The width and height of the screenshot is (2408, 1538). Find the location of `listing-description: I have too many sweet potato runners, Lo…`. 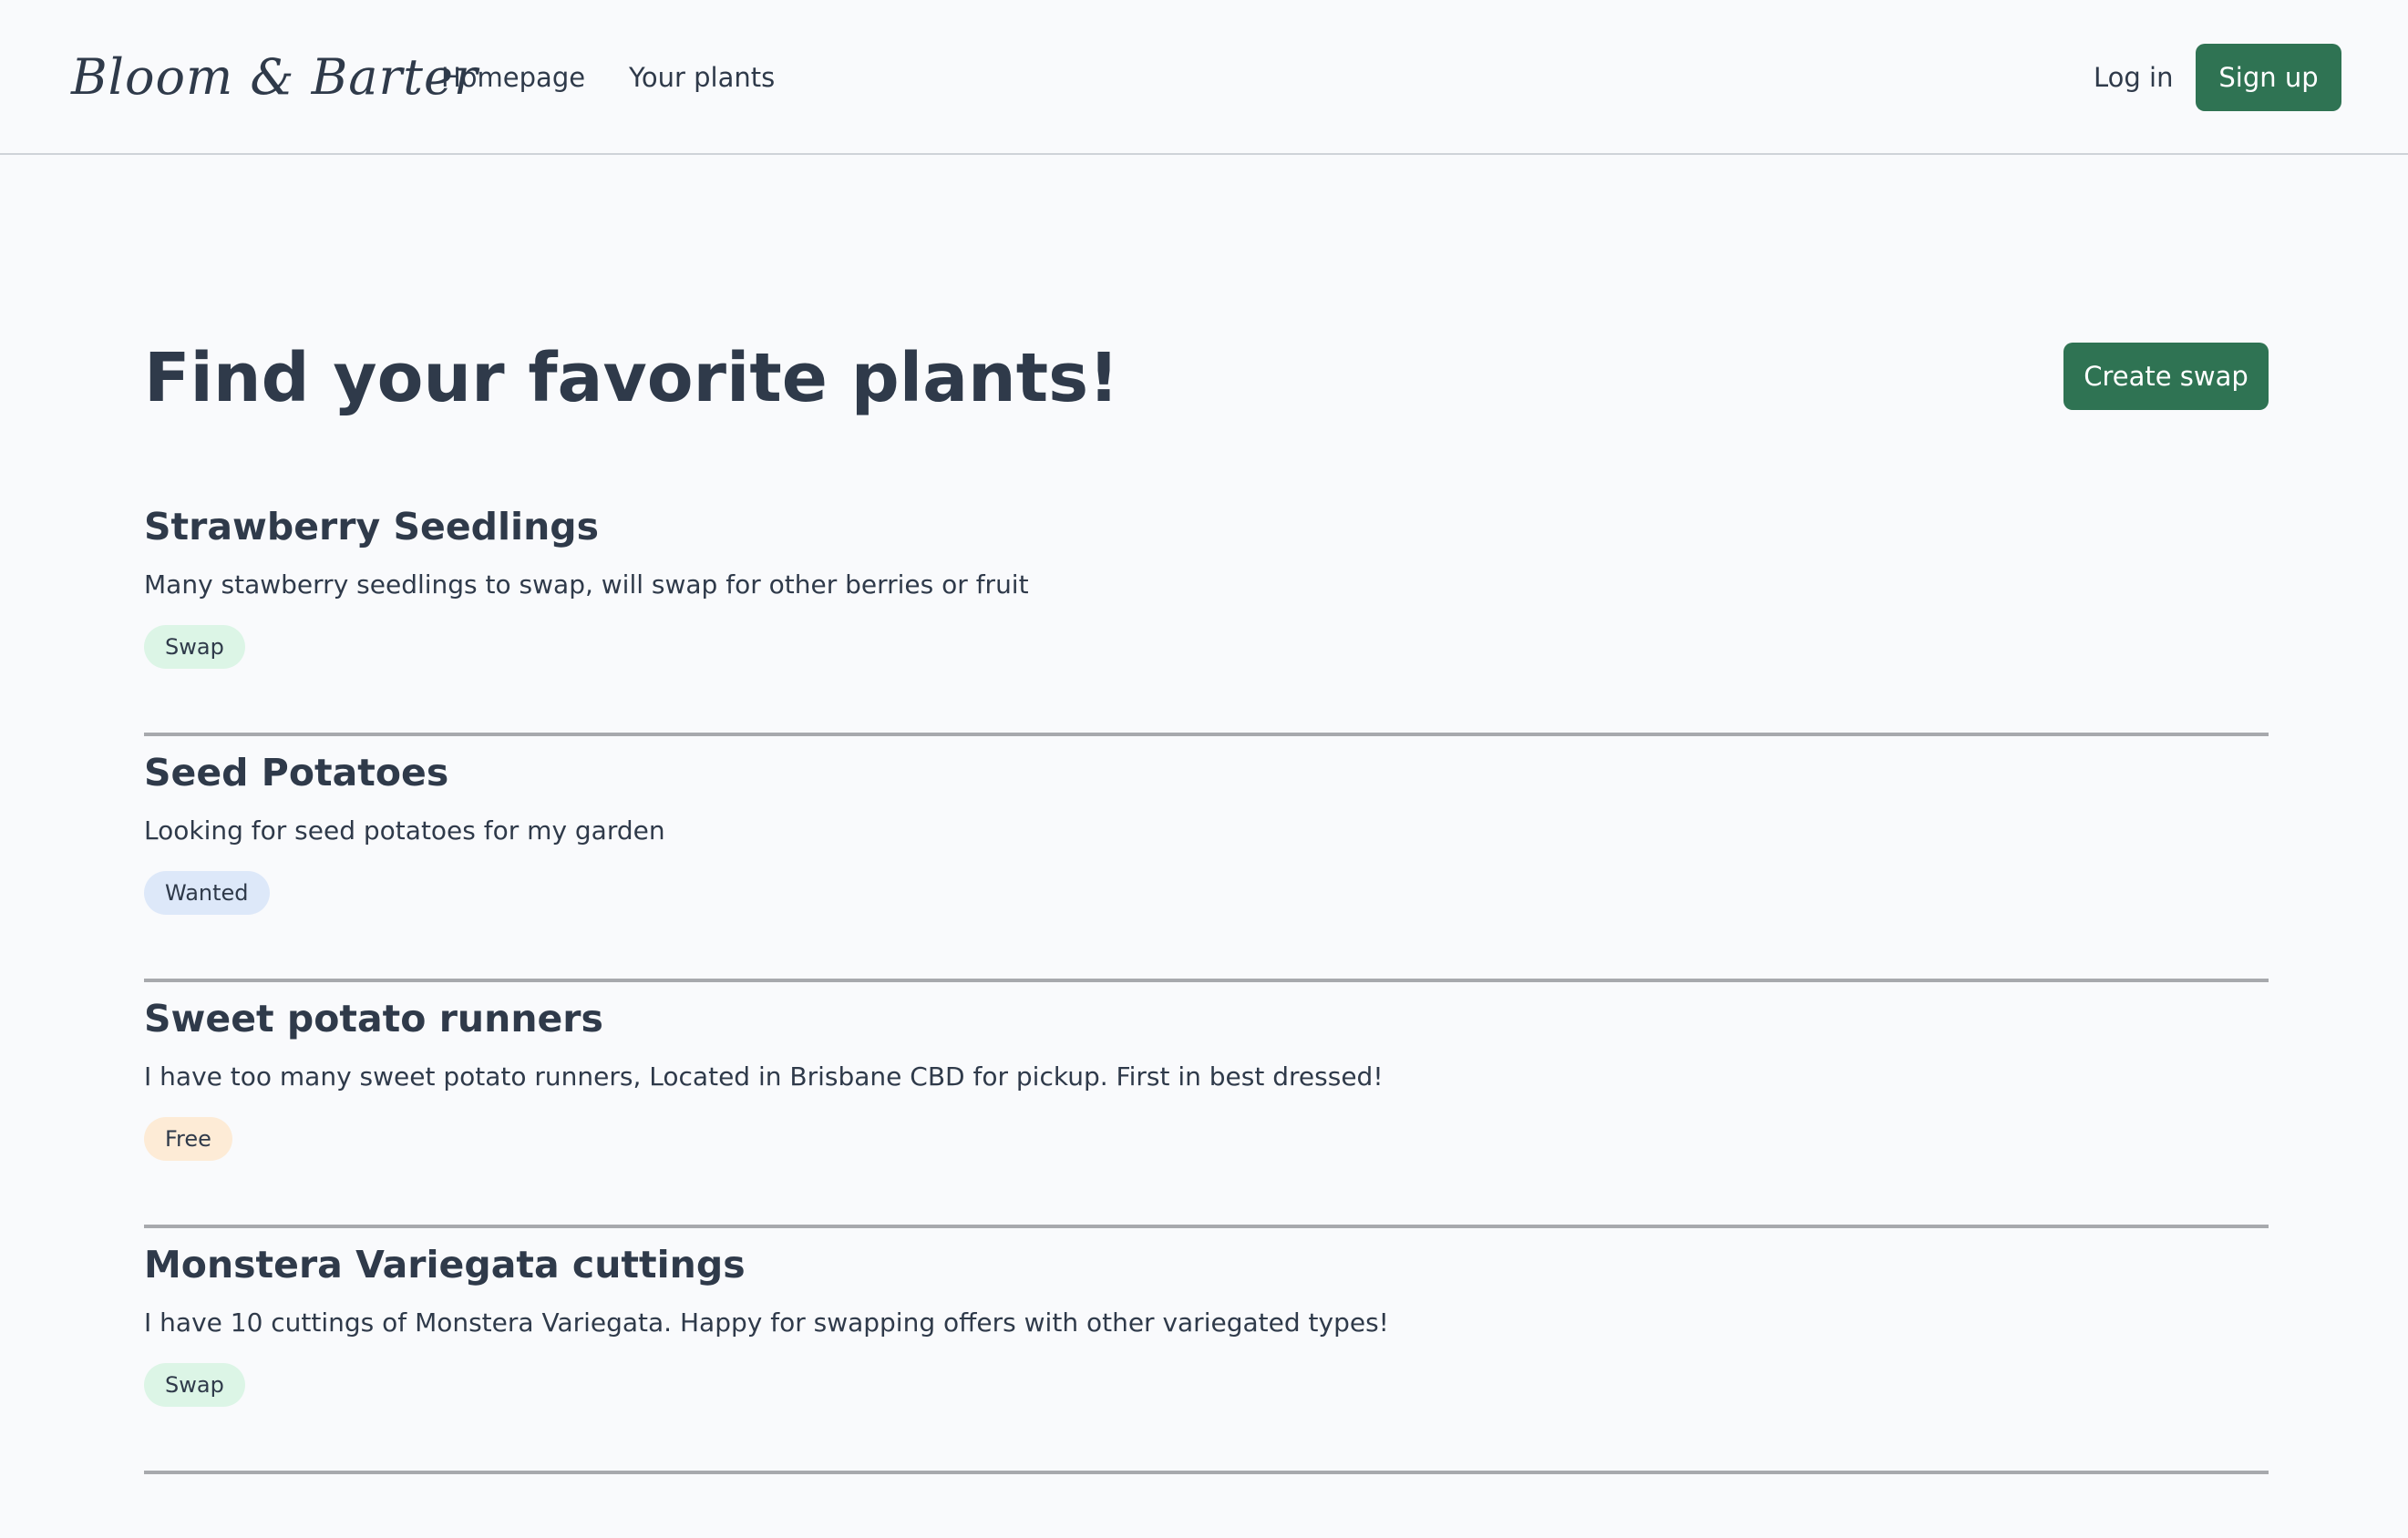

listing-description: I have too many sweet potato runners, Lo… is located at coordinates (764, 1076).